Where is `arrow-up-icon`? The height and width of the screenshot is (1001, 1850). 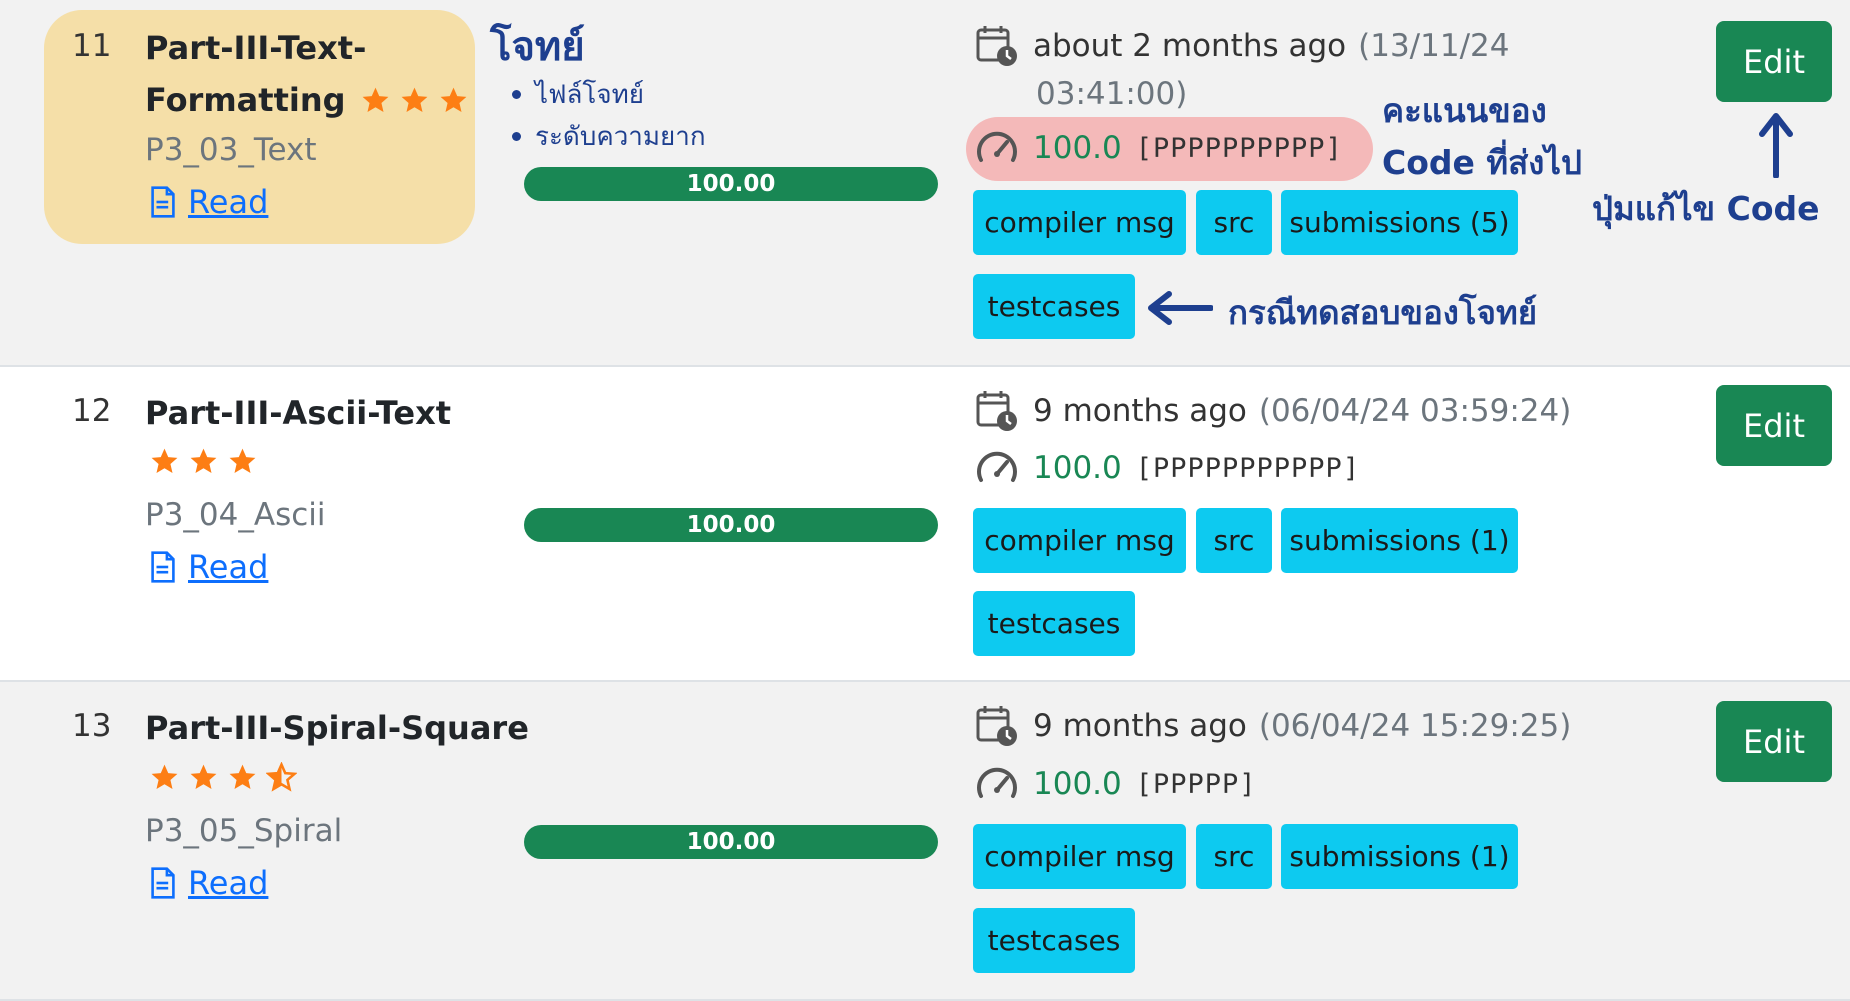 arrow-up-icon is located at coordinates (1776, 145).